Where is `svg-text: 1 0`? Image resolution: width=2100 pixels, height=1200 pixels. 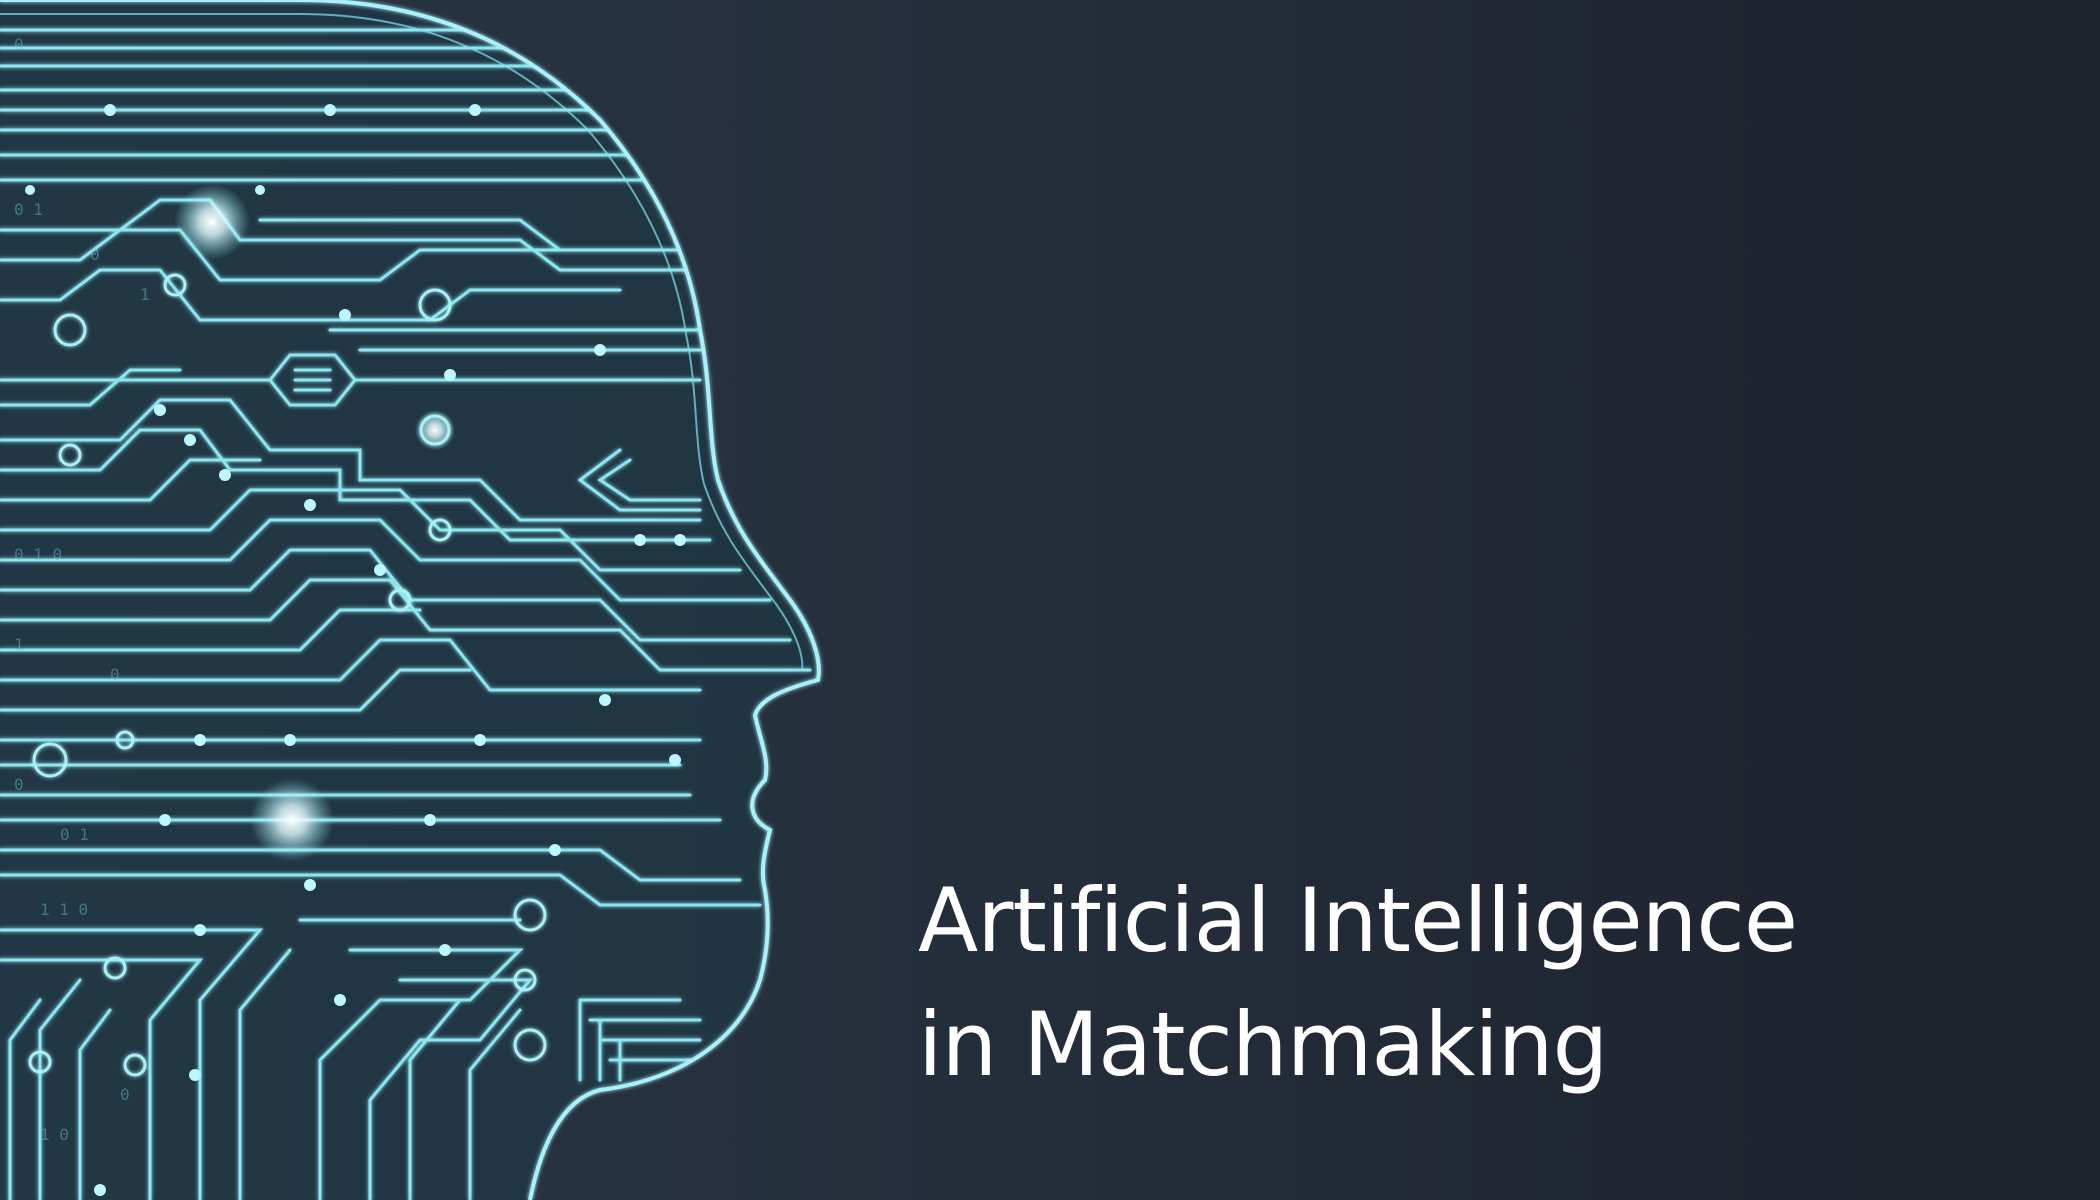
svg-text: 1 0 is located at coordinates (54, 1134).